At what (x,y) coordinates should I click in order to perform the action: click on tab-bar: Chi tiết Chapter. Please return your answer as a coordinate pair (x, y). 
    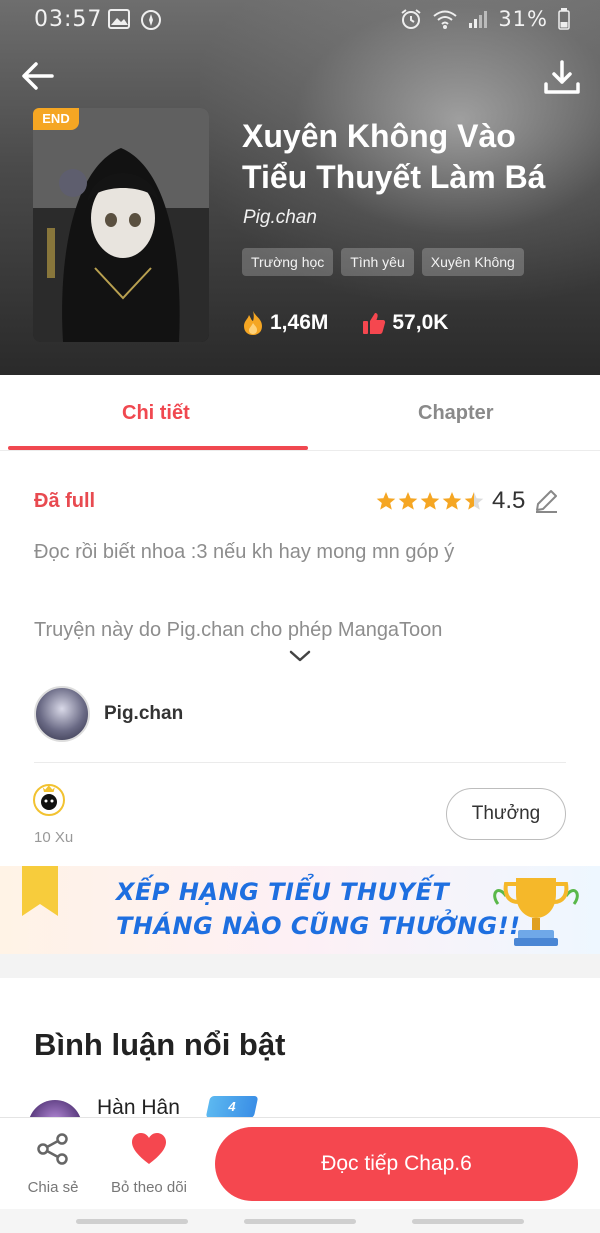
    Looking at the image, I should click on (300, 413).